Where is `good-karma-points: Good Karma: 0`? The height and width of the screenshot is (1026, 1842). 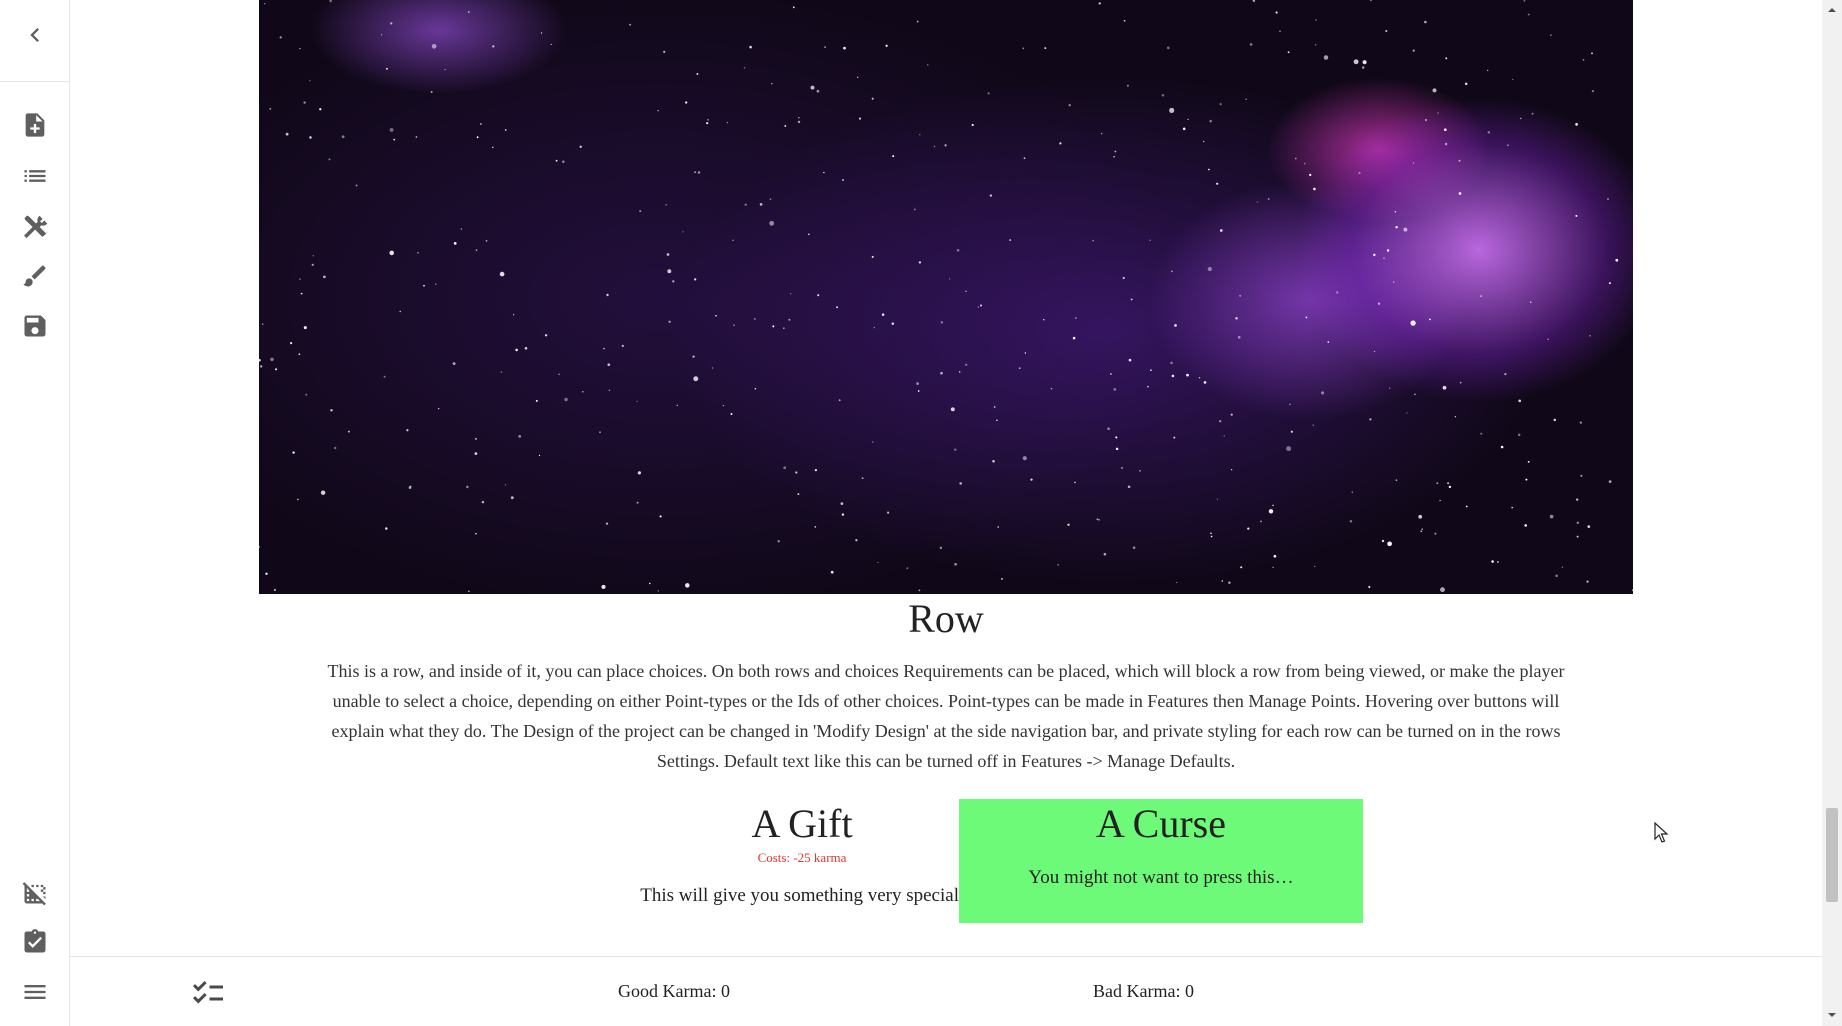 good-karma-points: Good Karma: 0 is located at coordinates (674, 991).